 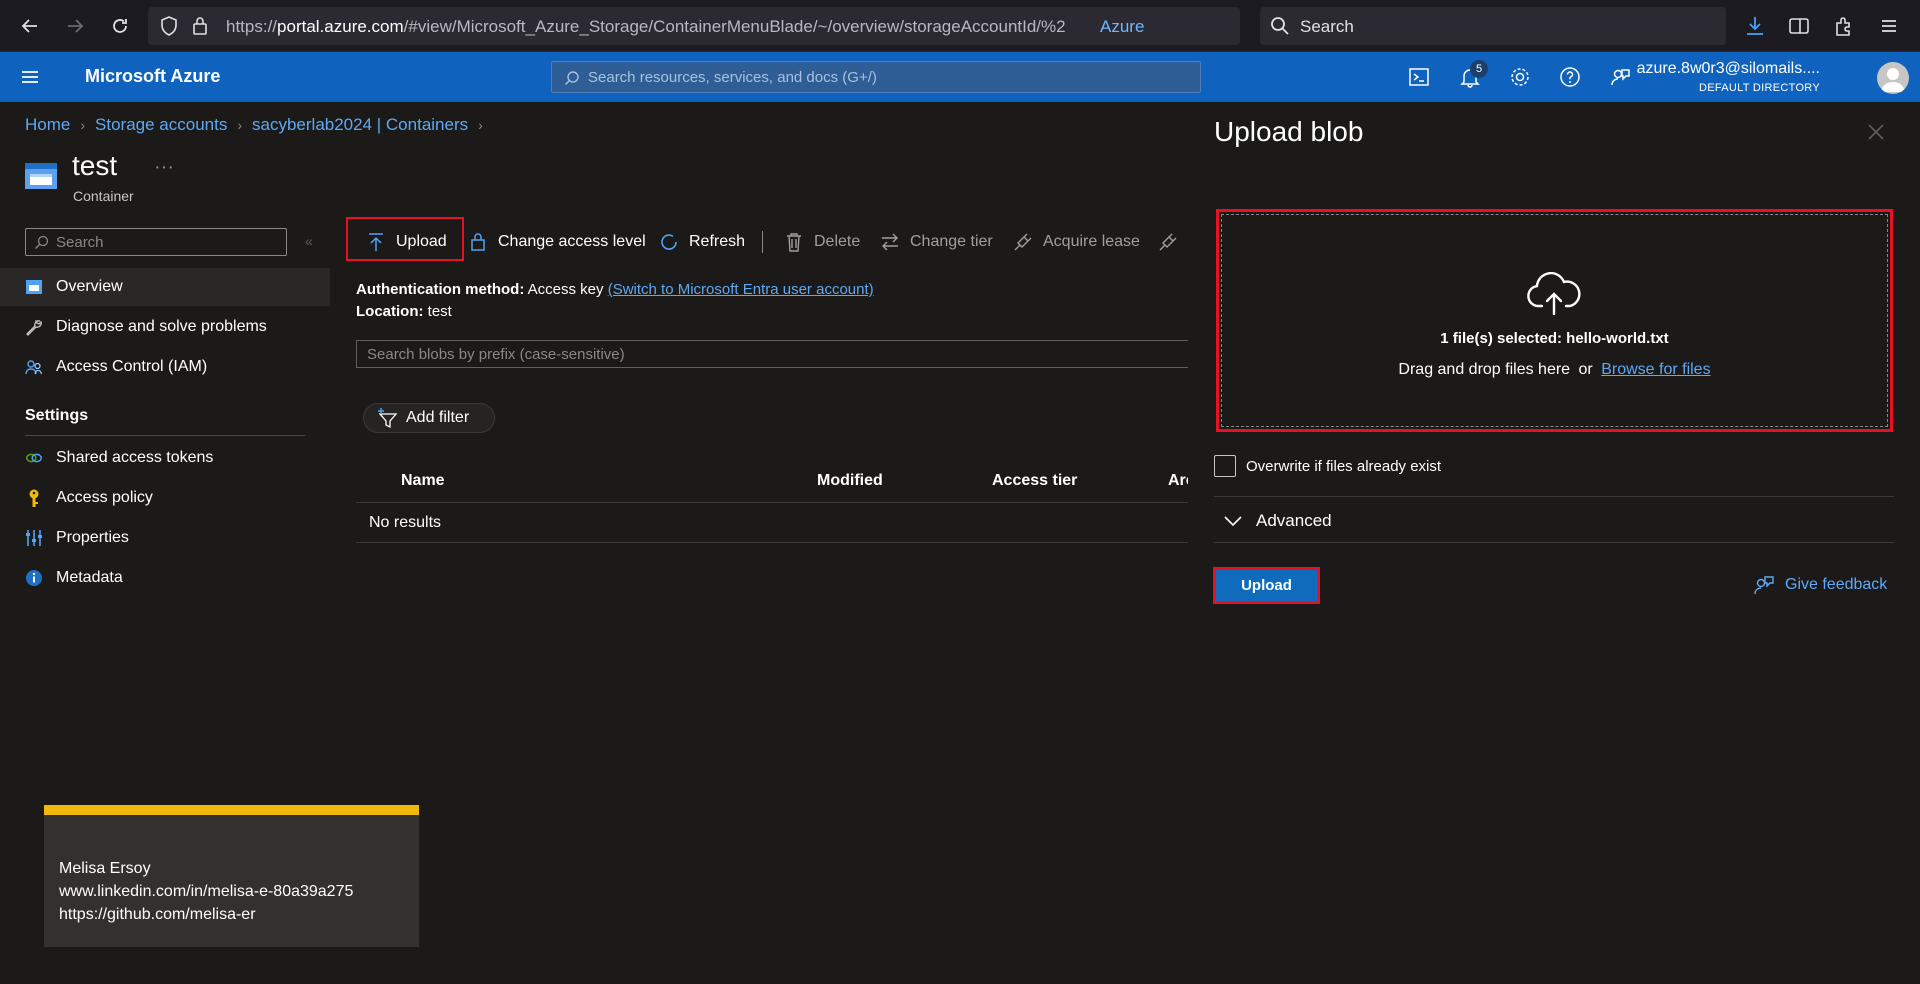 What do you see at coordinates (1076, 242) in the screenshot?
I see `acquire-lease-button: Acquire lease` at bounding box center [1076, 242].